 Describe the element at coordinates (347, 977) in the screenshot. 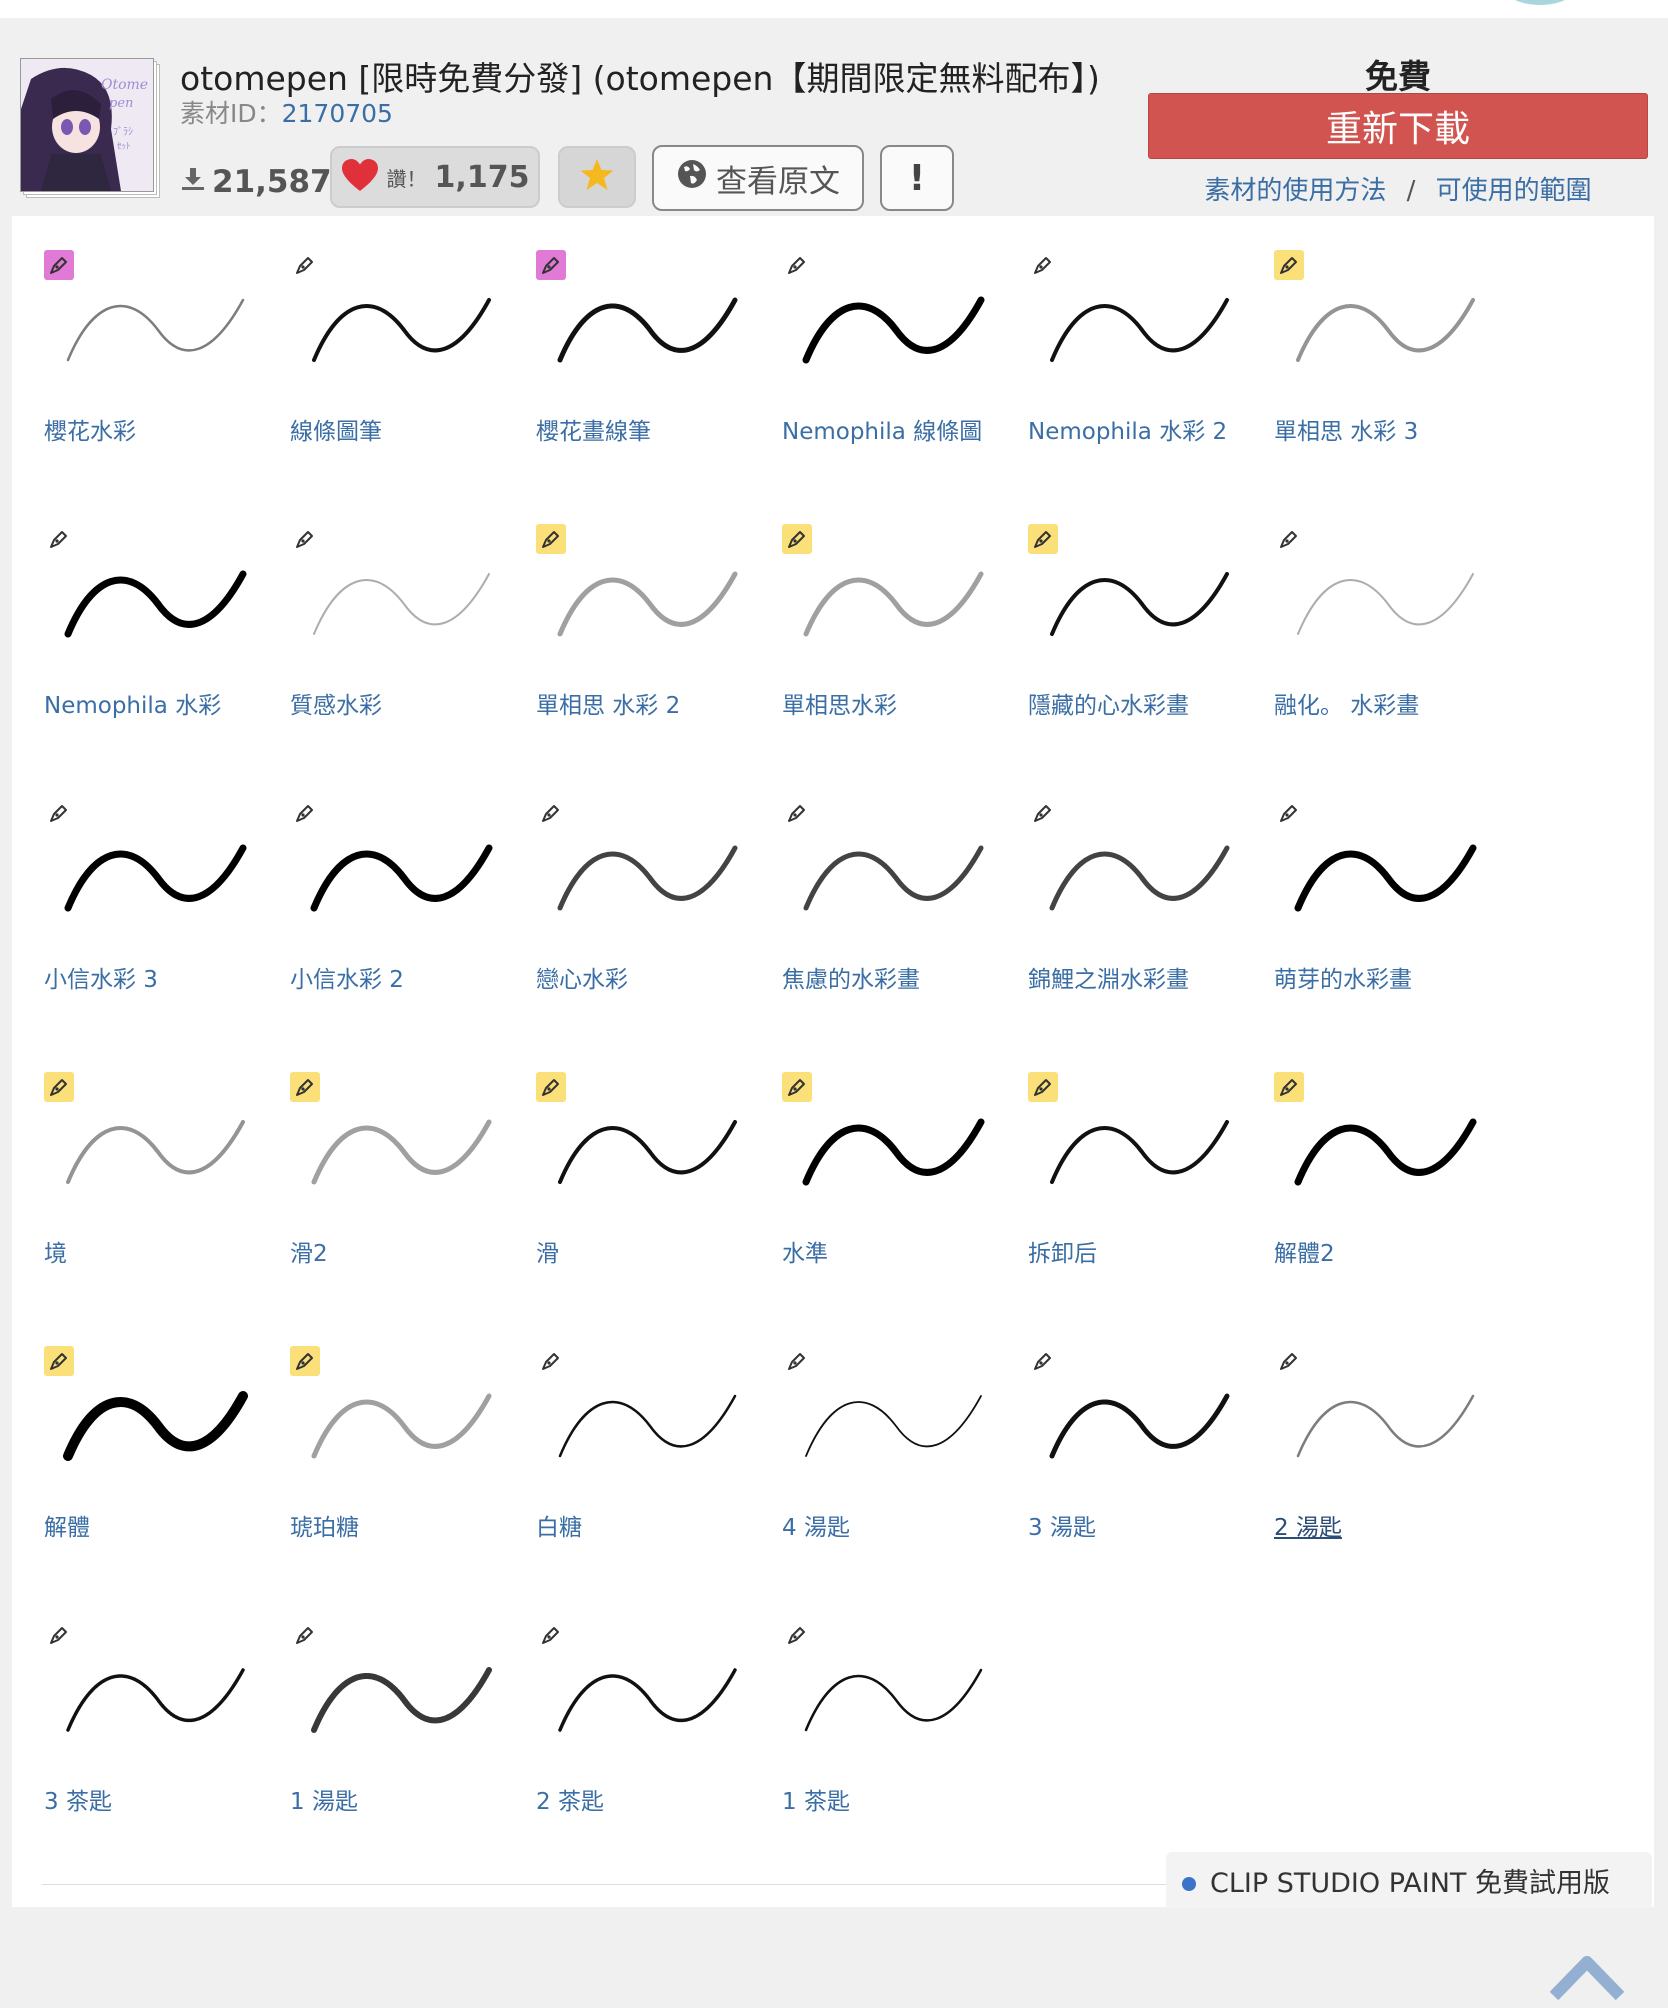

I see `brush-name-link: 小信水彩 2` at that location.